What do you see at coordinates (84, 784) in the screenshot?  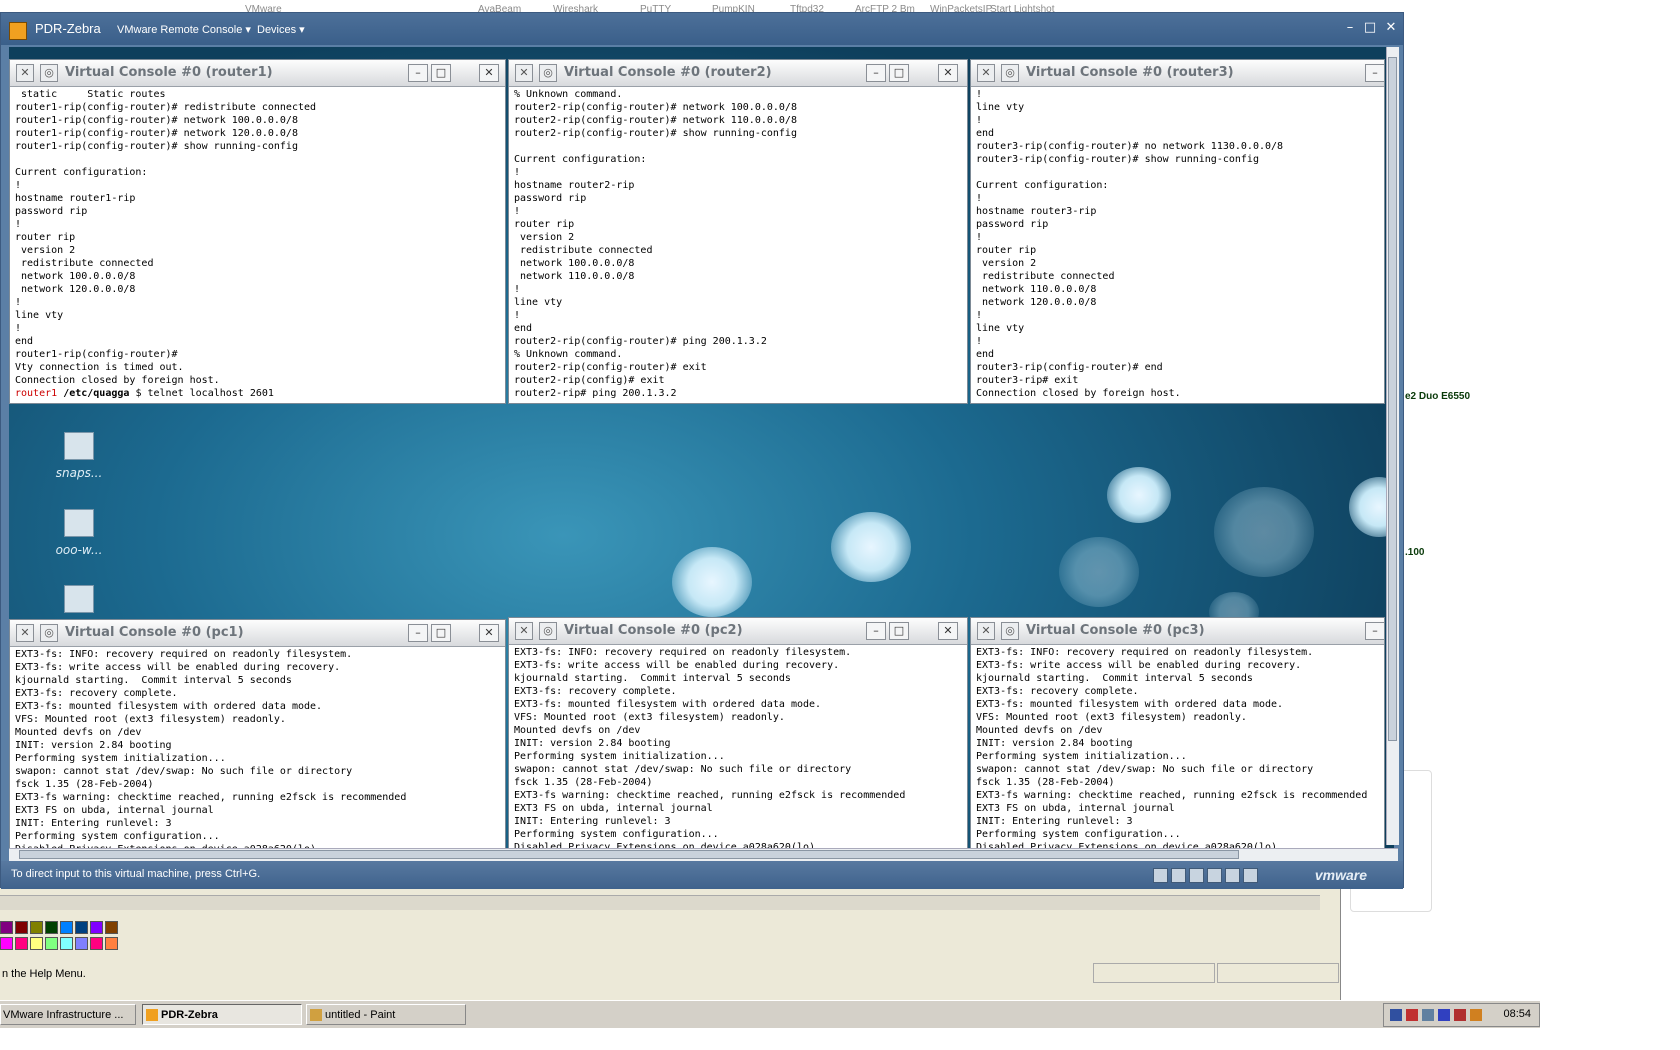 I see `terminal-line: fsck 1.35 (28-Feb-2004)` at bounding box center [84, 784].